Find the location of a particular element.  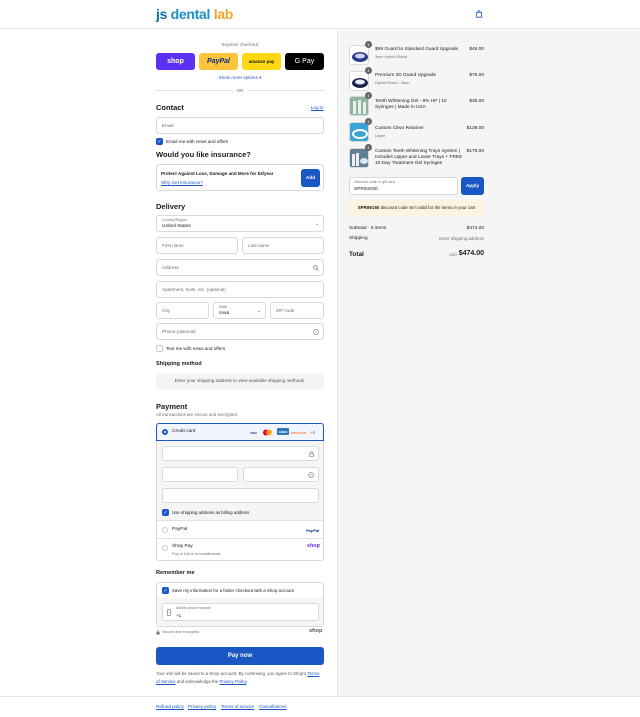

apply-discount-button: Apply is located at coordinates (472, 186).